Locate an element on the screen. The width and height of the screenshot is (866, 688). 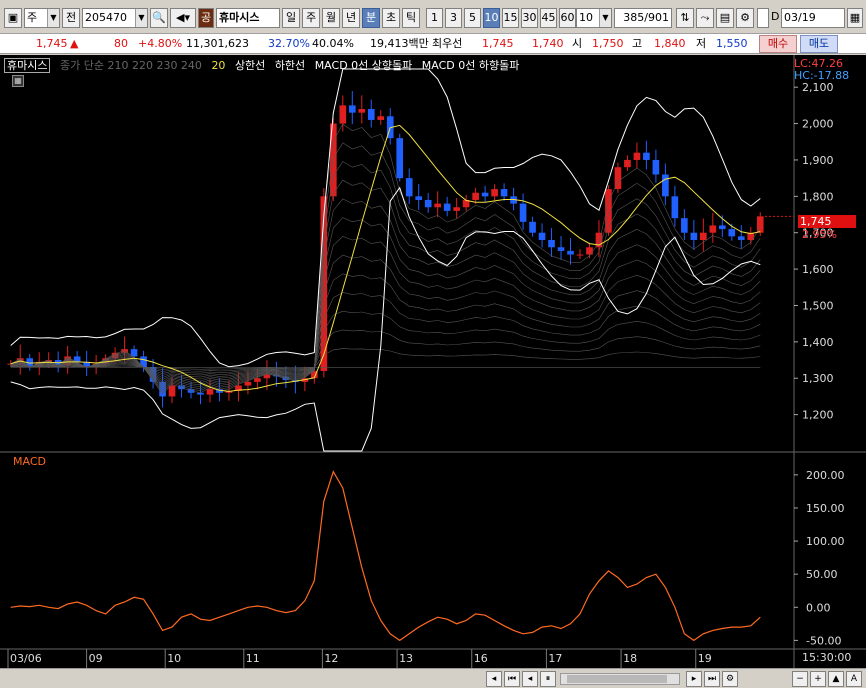
interval-tab: 30 is located at coordinates (529, 18).